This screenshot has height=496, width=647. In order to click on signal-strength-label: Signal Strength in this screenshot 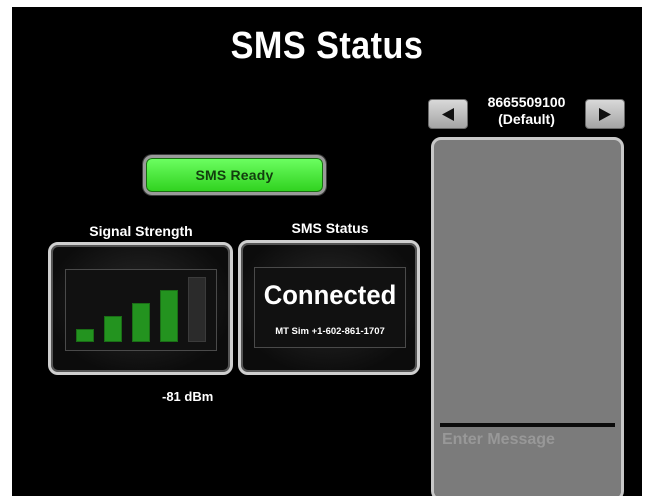, I will do `click(141, 231)`.